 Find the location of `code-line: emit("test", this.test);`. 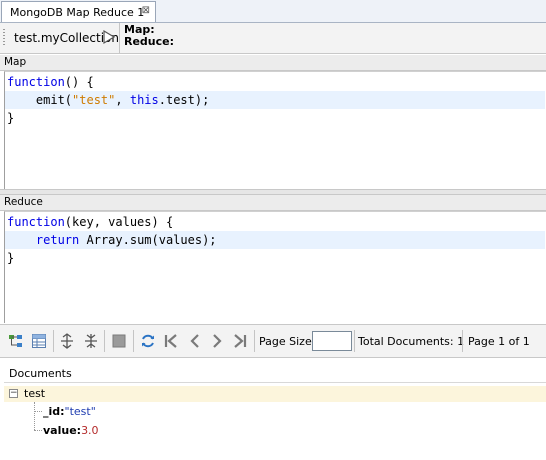

code-line: emit("test", this.test); is located at coordinates (108, 100).